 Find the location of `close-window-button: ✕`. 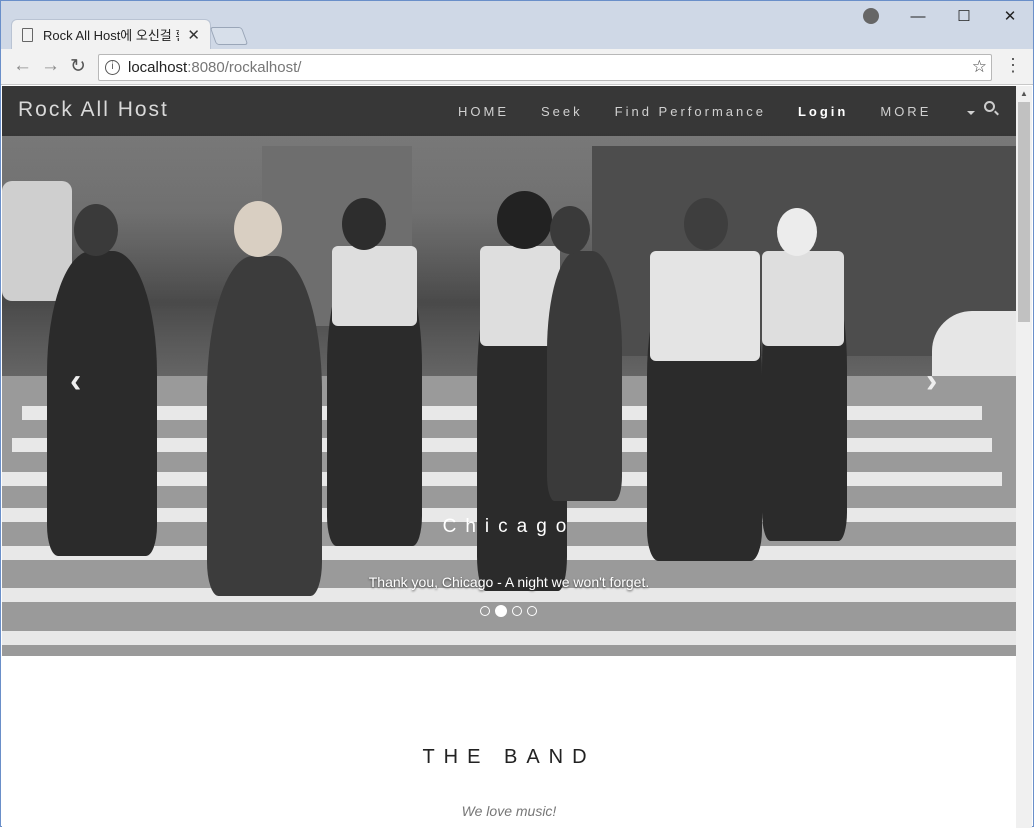

close-window-button: ✕ is located at coordinates (1010, 16).